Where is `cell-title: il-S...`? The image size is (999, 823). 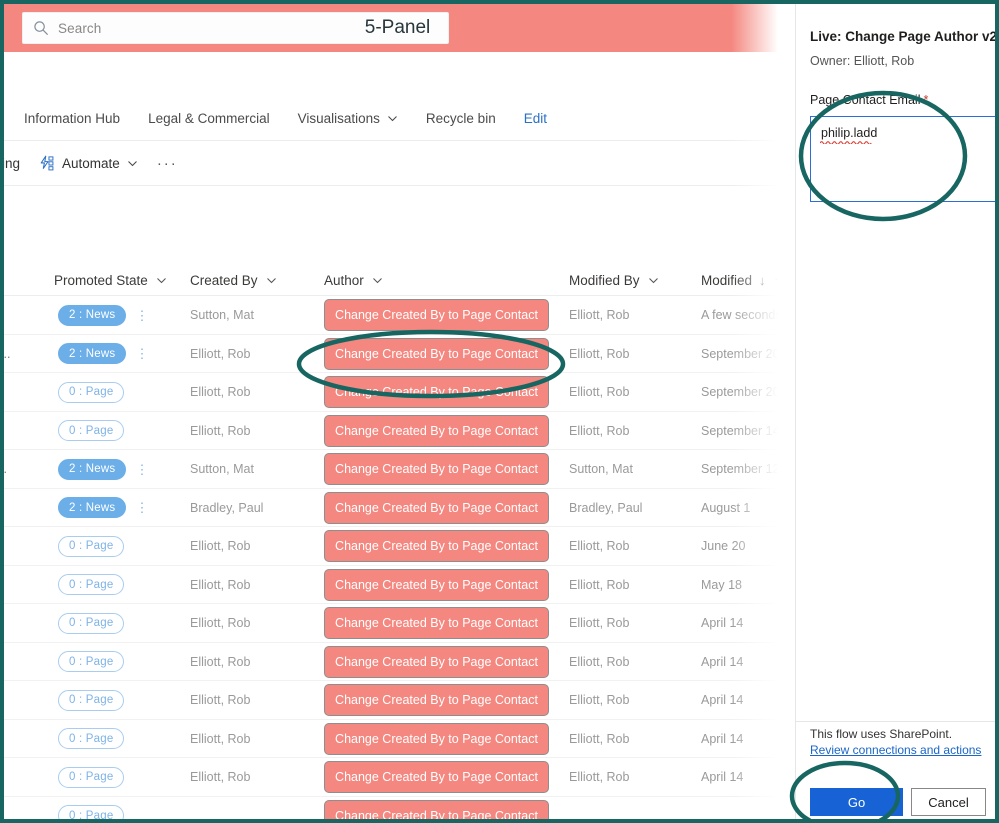 cell-title: il-S... is located at coordinates (26, 354).